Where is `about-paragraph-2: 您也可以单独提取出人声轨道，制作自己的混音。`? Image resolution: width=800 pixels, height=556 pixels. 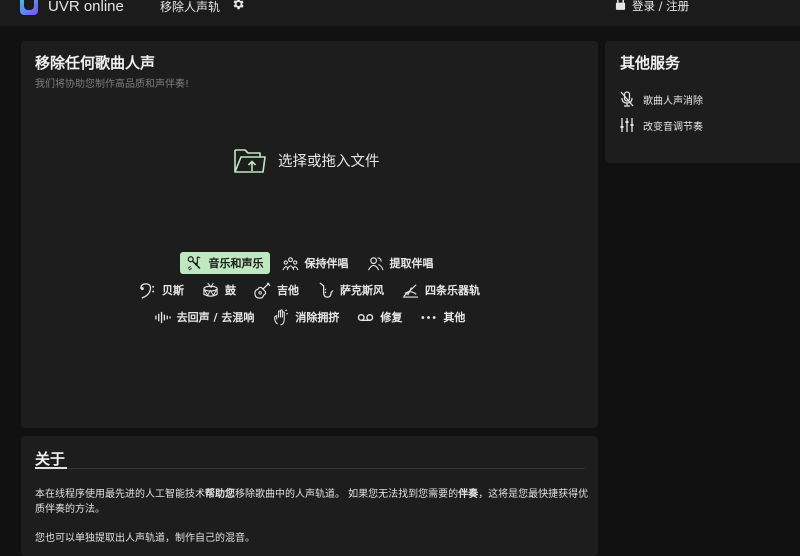
about-paragraph-2: 您也可以单独提取出人声轨道，制作自己的混音。 is located at coordinates (145, 538).